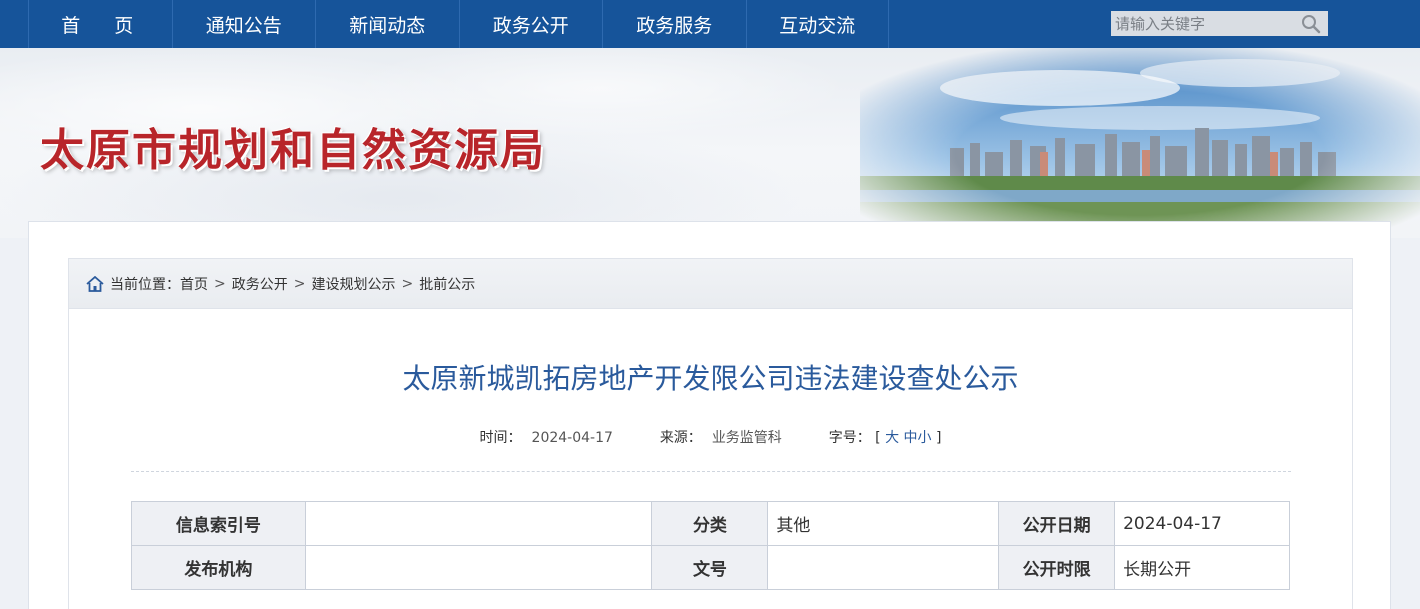  Describe the element at coordinates (218, 567) in the screenshot. I see `issuer-label: 发布机构` at that location.